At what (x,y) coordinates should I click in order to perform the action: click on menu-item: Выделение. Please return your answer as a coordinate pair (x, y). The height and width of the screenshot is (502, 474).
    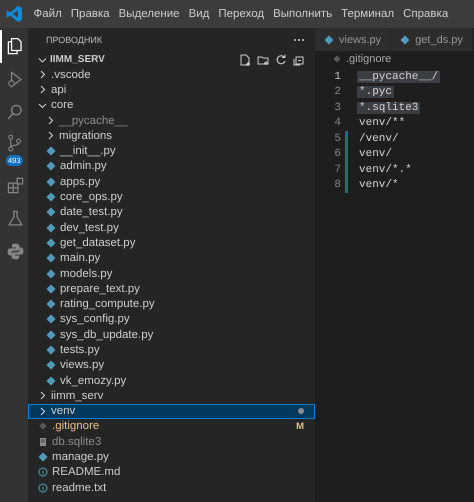
    Looking at the image, I should click on (149, 14).